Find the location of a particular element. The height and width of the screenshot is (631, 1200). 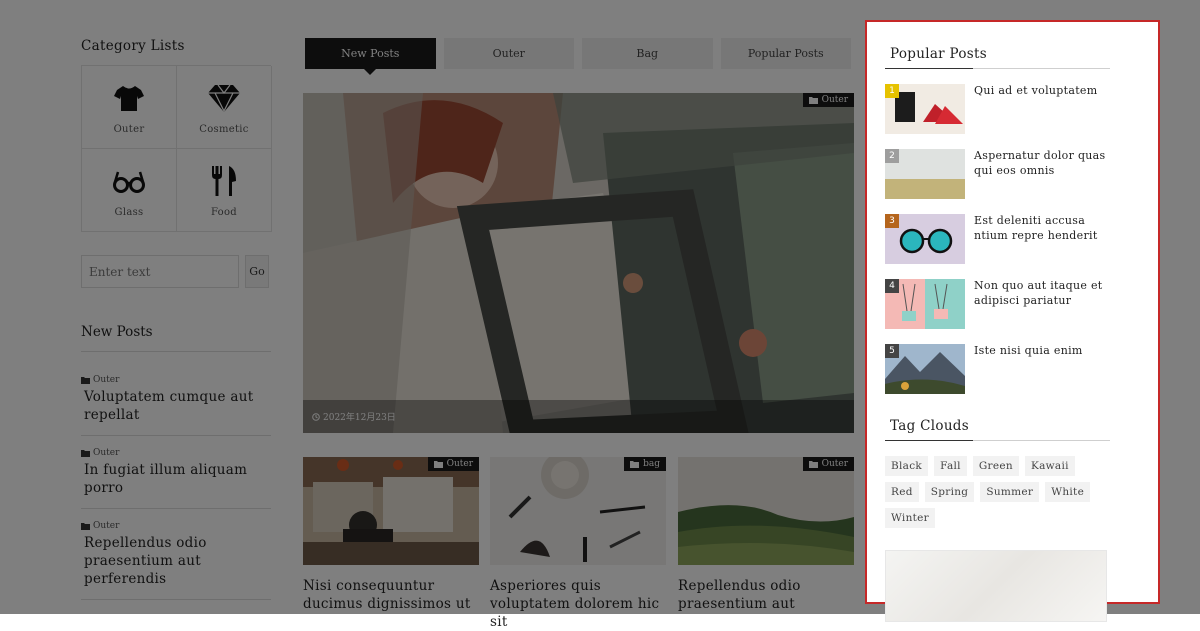

rank-badge: 4 is located at coordinates (892, 286).